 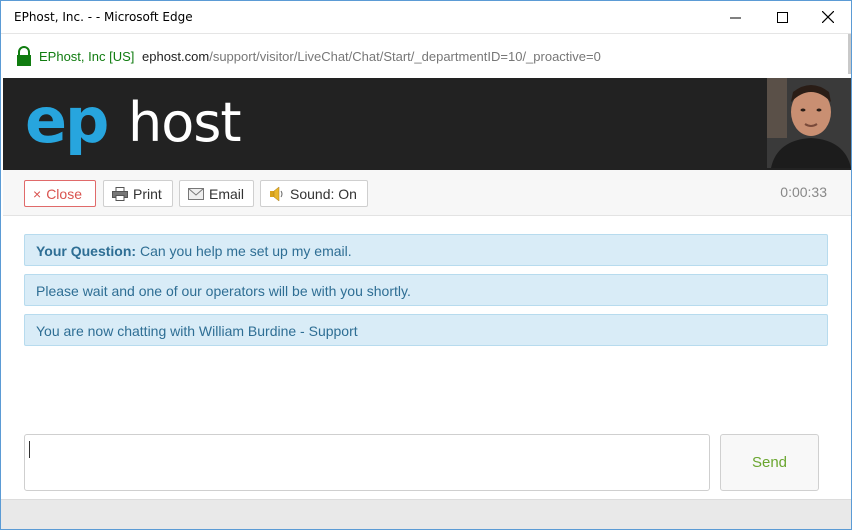 I want to click on title-bar: EPhost, Inc. - - Microsoft Edge, so click(x=426, y=17).